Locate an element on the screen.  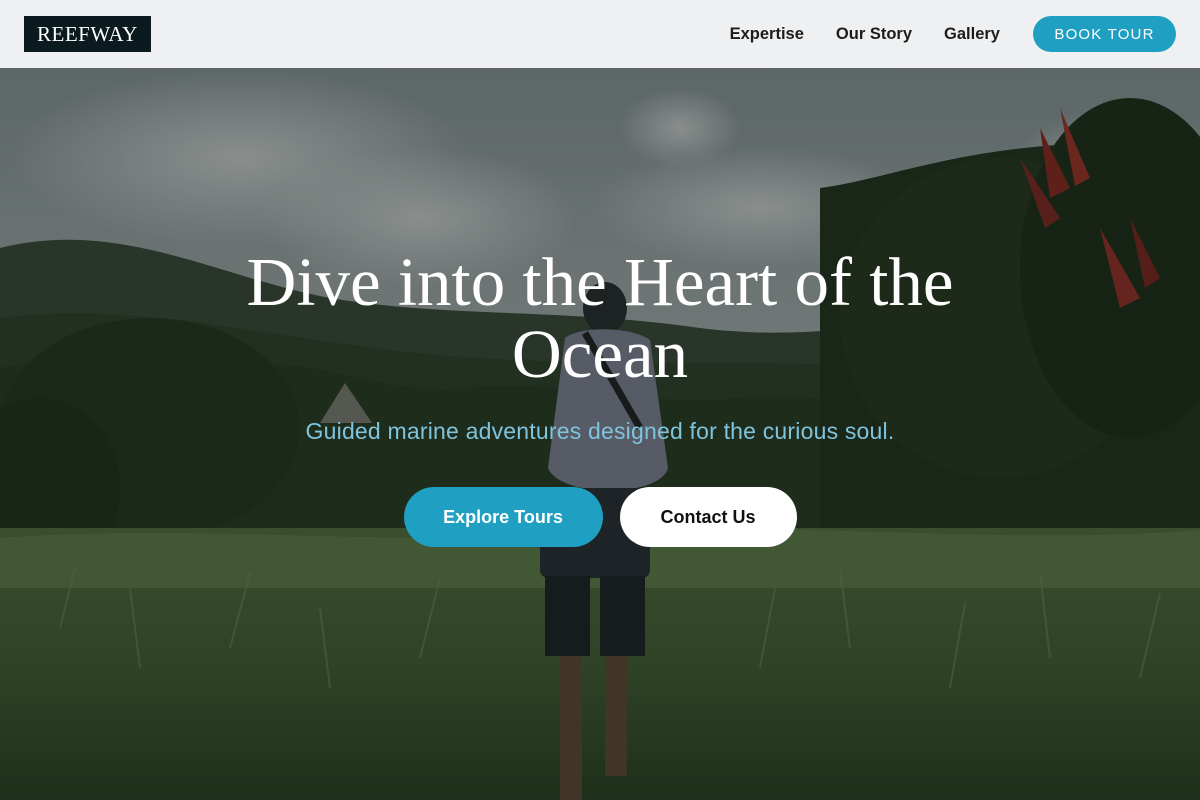
explore-tours-button: Explore Tours is located at coordinates (503, 517).